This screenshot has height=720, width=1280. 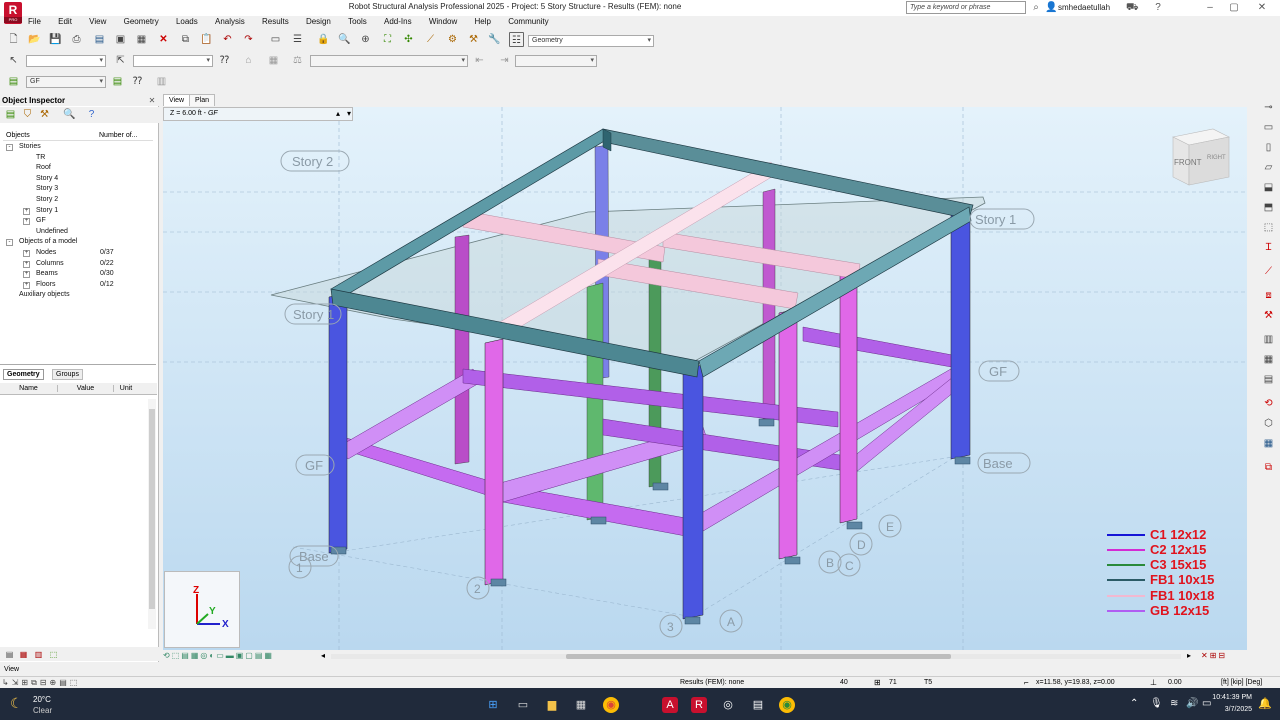 What do you see at coordinates (16, 703) in the screenshot?
I see `weather-moon-icon: ☾` at bounding box center [16, 703].